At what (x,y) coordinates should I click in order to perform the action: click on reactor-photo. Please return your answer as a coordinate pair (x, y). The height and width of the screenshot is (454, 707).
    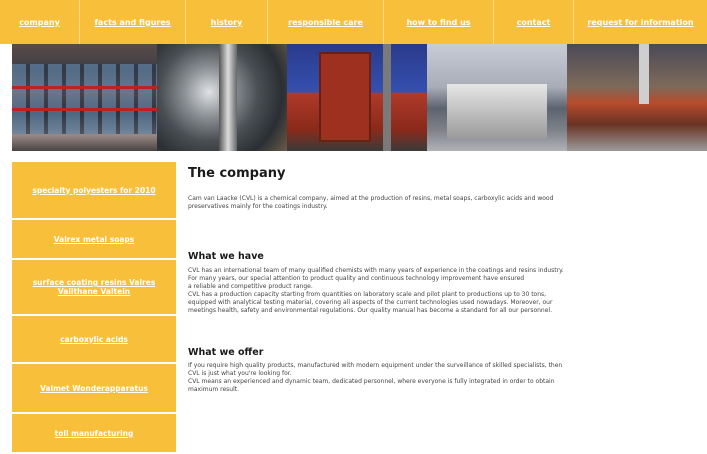
    Looking at the image, I should click on (222, 97).